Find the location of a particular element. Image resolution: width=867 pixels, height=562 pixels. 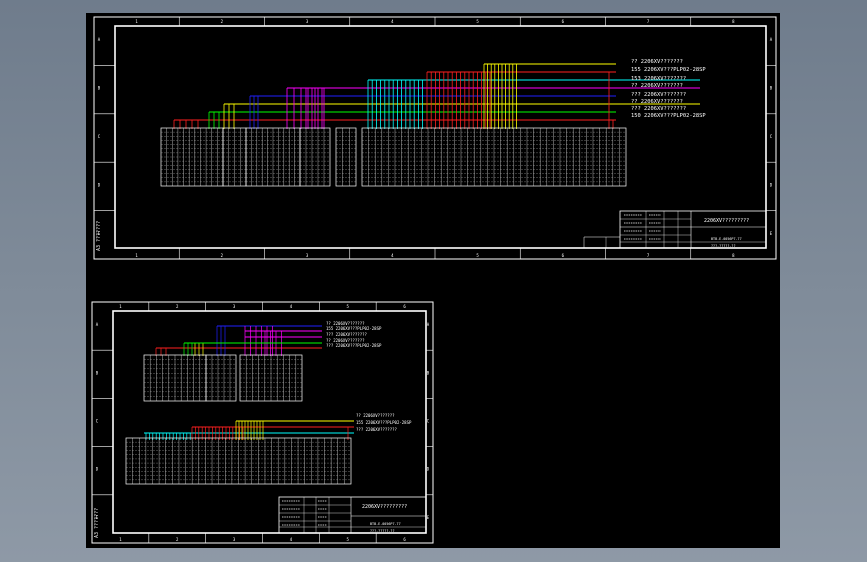

sheet1-wire-label: 155 2206XV???PLP02-28SP is located at coordinates (668, 70).